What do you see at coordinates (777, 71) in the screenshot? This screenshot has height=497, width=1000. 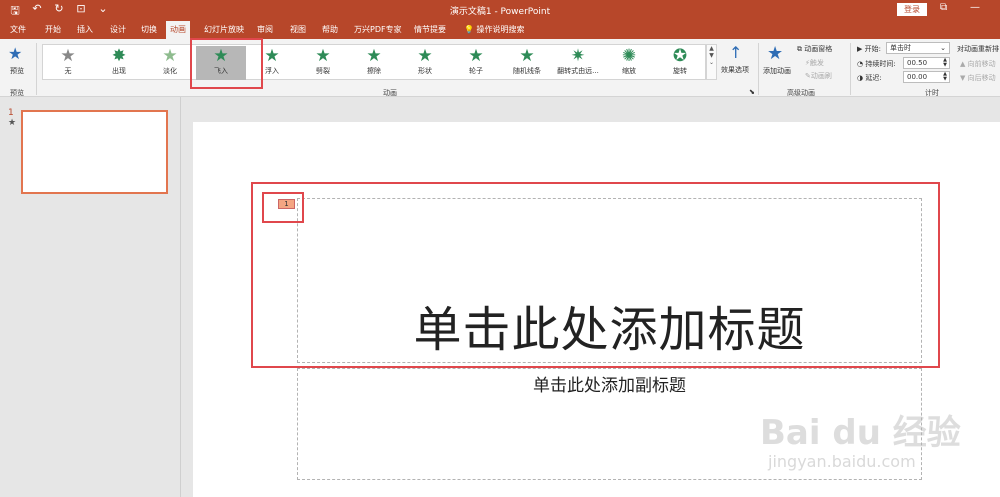 I see `add-animation-button: 添加动画` at bounding box center [777, 71].